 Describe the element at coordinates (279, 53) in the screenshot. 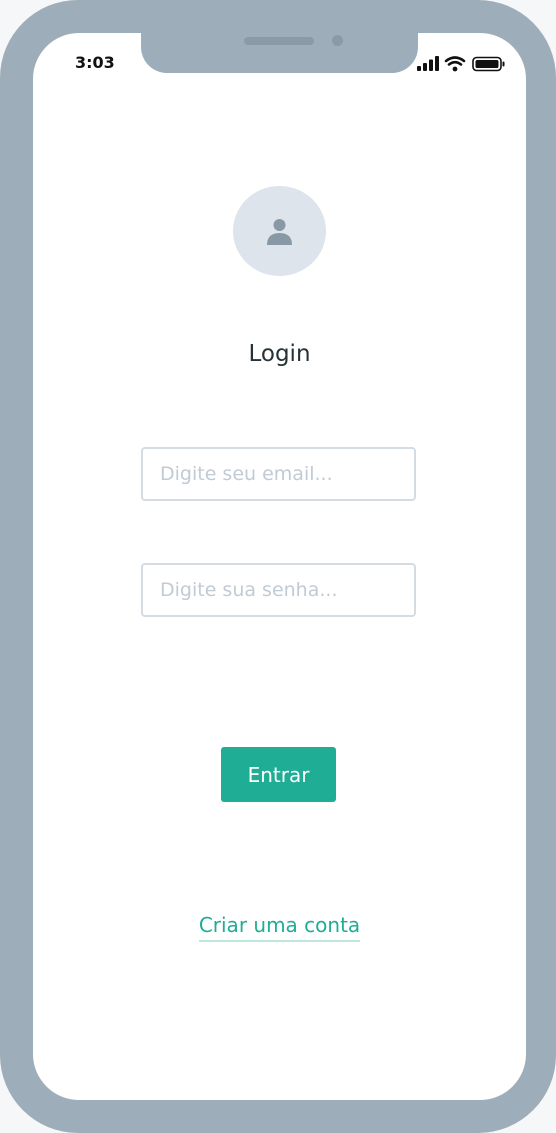

I see `phone-notch` at that location.